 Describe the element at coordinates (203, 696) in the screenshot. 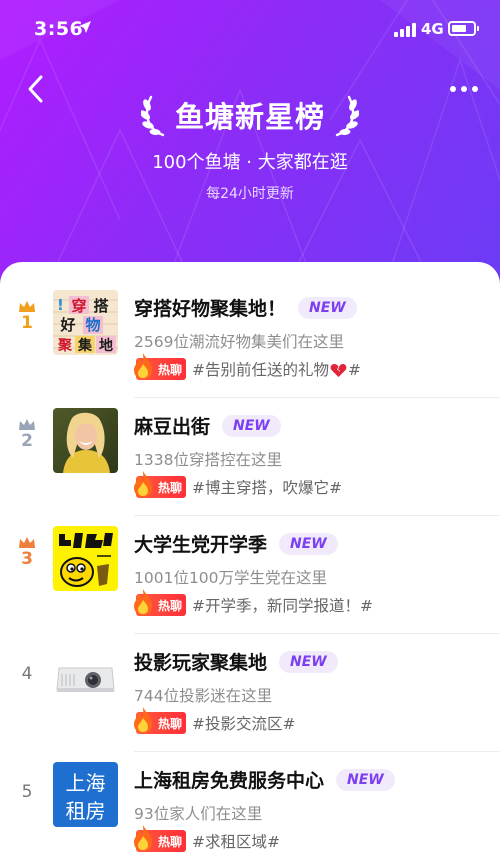

I see `member-count-text: 744位投影迷在这里` at that location.